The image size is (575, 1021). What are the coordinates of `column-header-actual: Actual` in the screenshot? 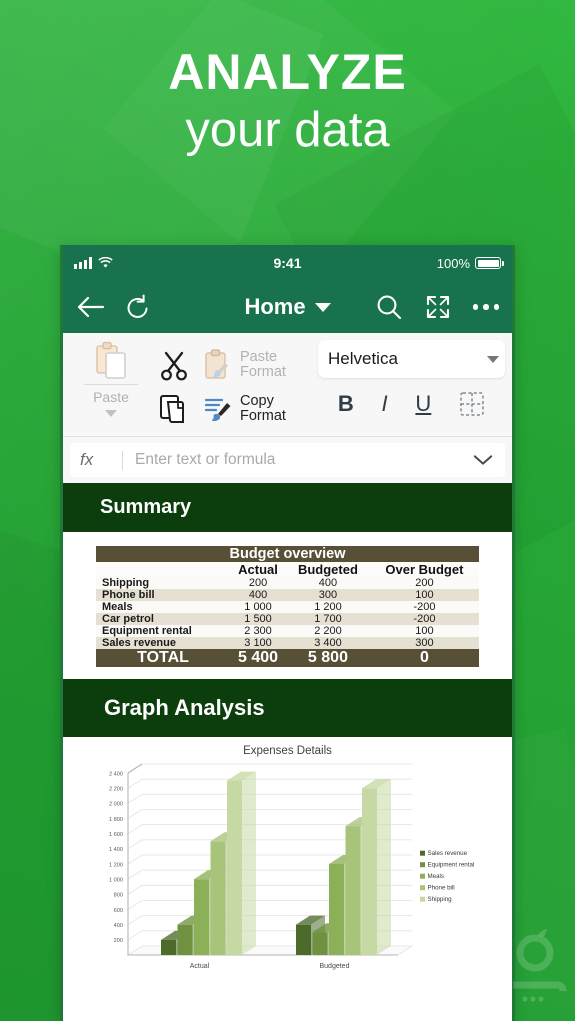 It's located at (258, 569).